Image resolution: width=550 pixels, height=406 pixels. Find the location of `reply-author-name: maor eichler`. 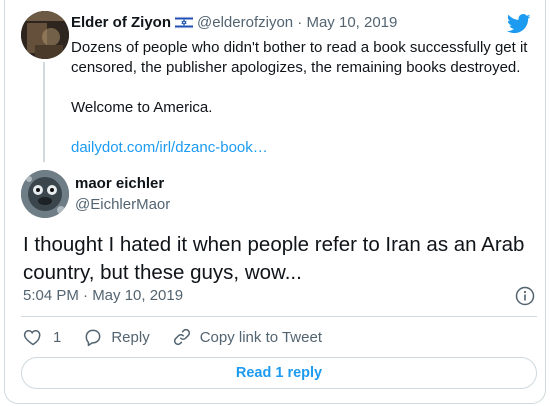

reply-author-name: maor eichler is located at coordinates (119, 183).